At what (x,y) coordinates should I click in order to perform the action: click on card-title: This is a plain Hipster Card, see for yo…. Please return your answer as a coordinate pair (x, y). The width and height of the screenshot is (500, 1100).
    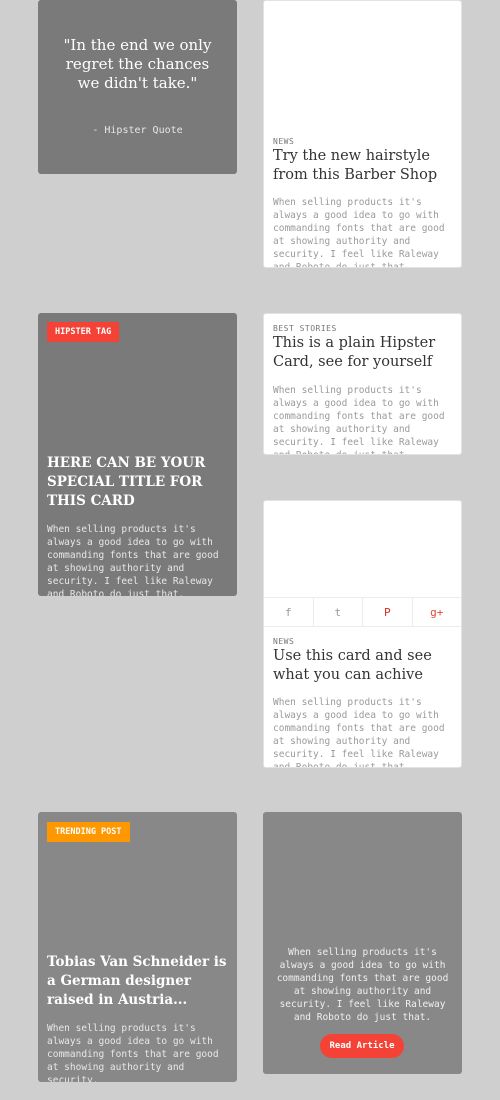
    Looking at the image, I should click on (362, 353).